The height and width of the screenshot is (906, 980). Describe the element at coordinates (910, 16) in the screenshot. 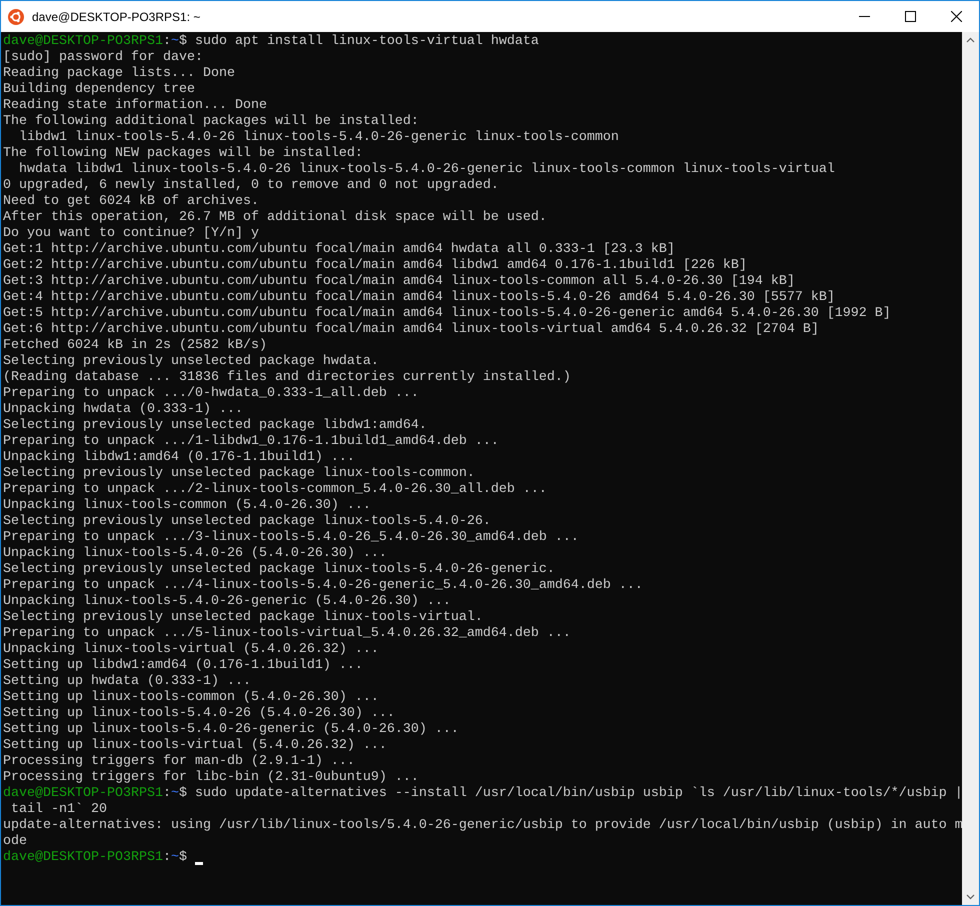

I see `maximize-icon` at that location.